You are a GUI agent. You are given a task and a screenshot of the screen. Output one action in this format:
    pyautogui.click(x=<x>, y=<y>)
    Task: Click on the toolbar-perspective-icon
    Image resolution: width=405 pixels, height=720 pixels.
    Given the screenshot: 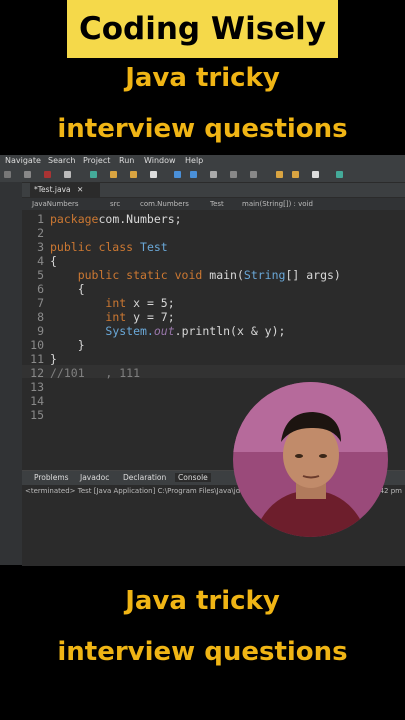 What is the action you would take?
    pyautogui.click(x=339, y=174)
    